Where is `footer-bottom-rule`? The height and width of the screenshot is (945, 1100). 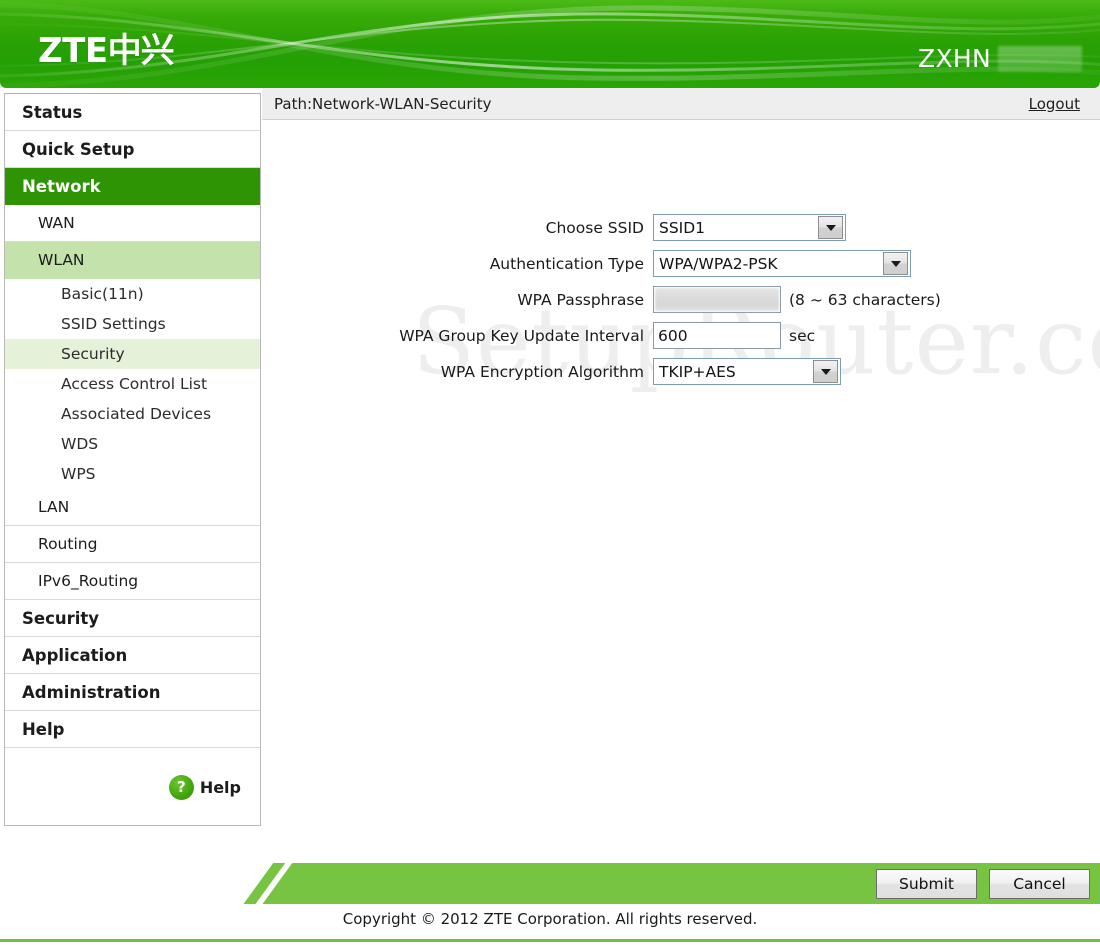
footer-bottom-rule is located at coordinates (550, 940).